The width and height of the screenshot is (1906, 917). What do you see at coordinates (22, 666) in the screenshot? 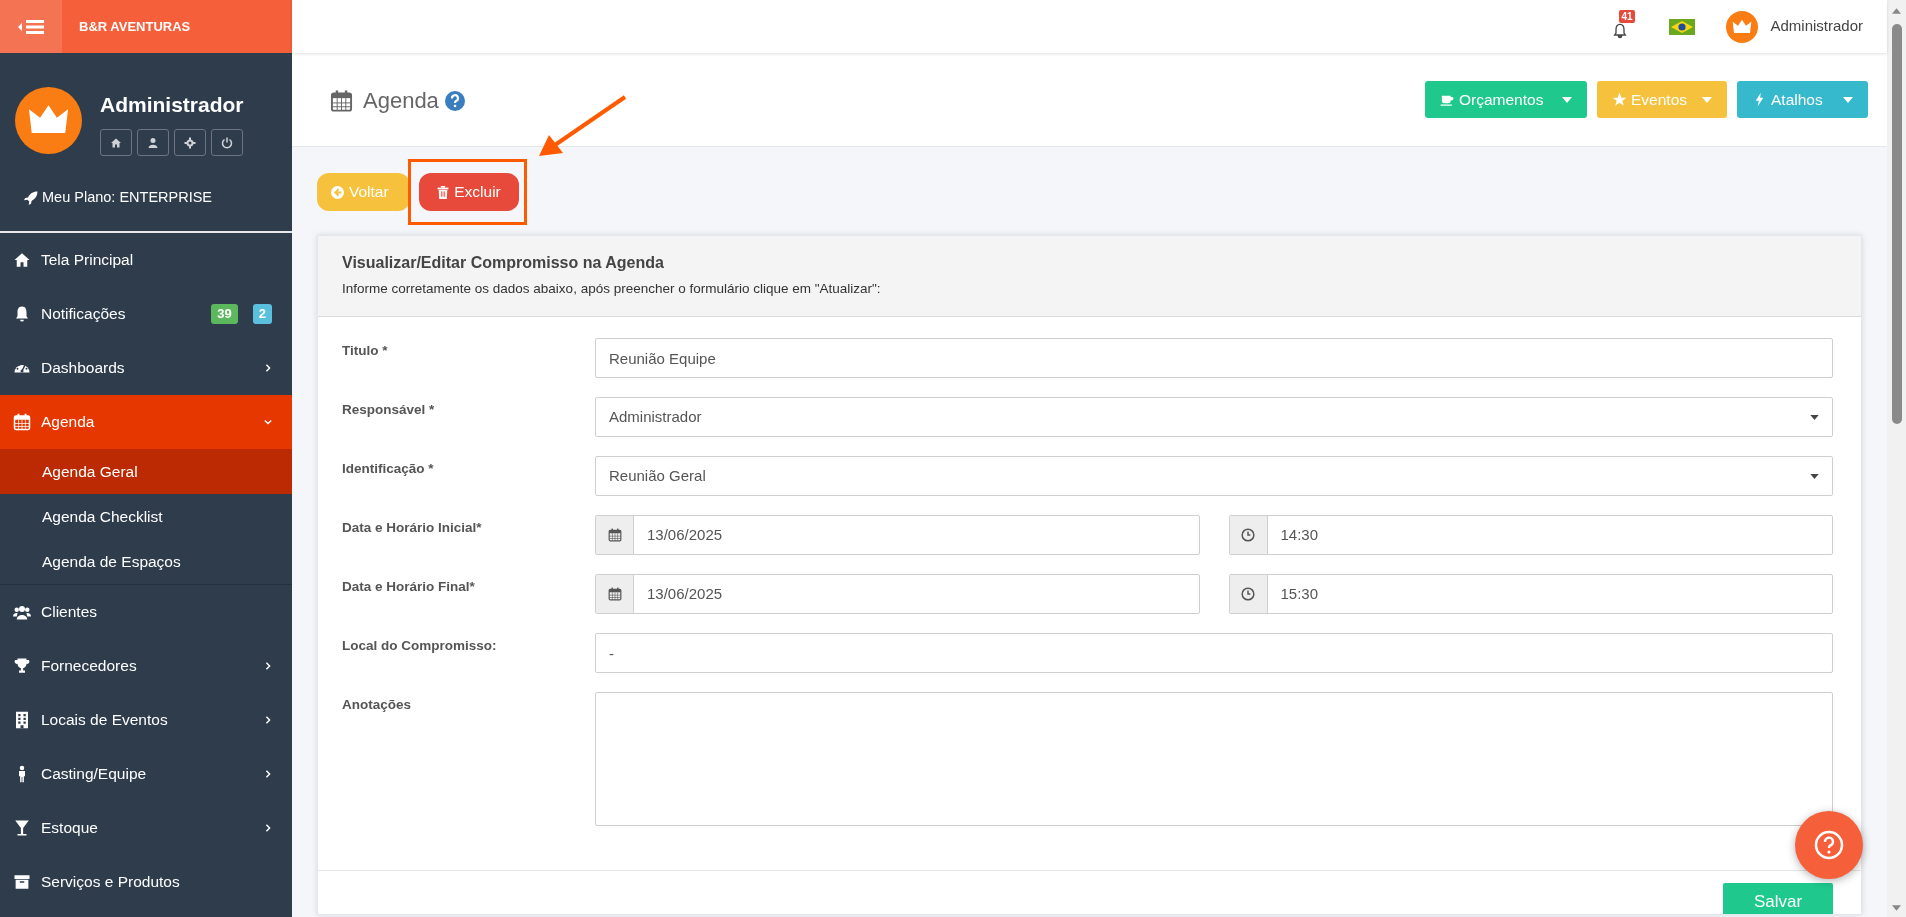
I see `trophy-icon` at bounding box center [22, 666].